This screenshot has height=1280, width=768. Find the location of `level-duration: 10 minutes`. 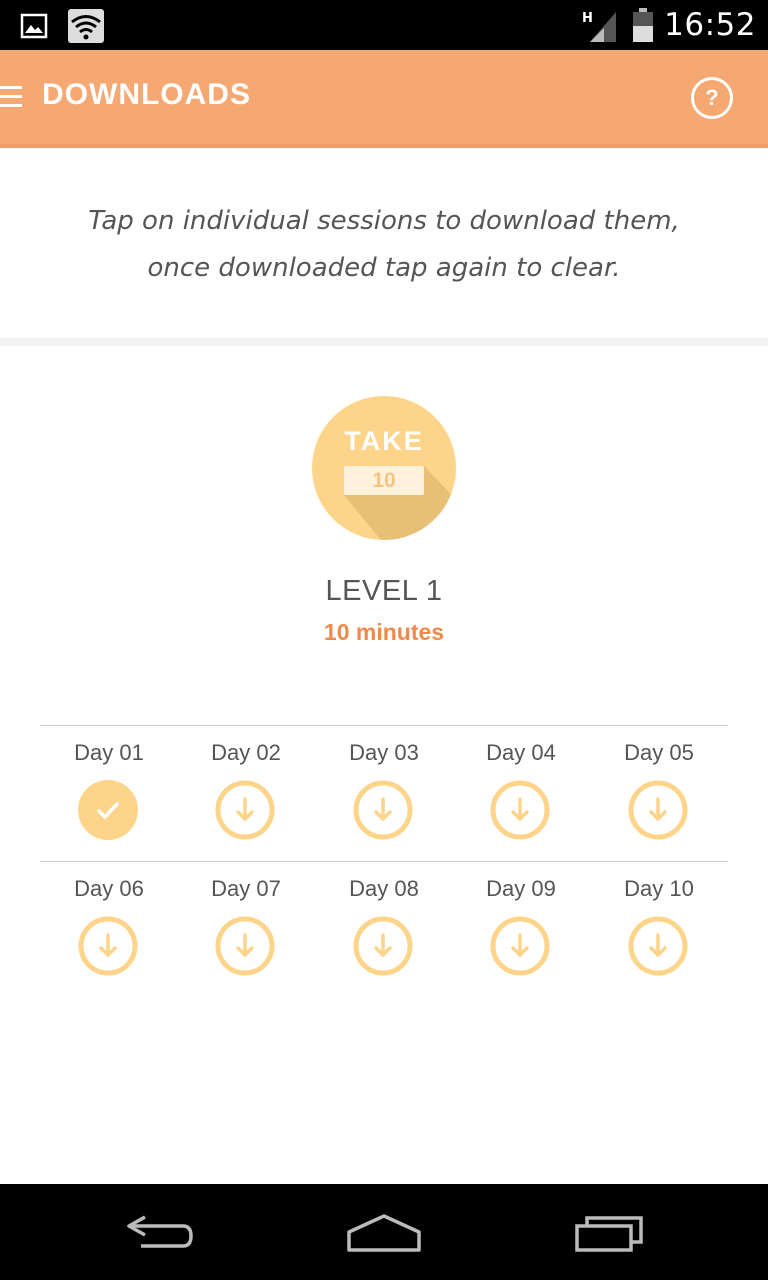

level-duration: 10 minutes is located at coordinates (384, 632).